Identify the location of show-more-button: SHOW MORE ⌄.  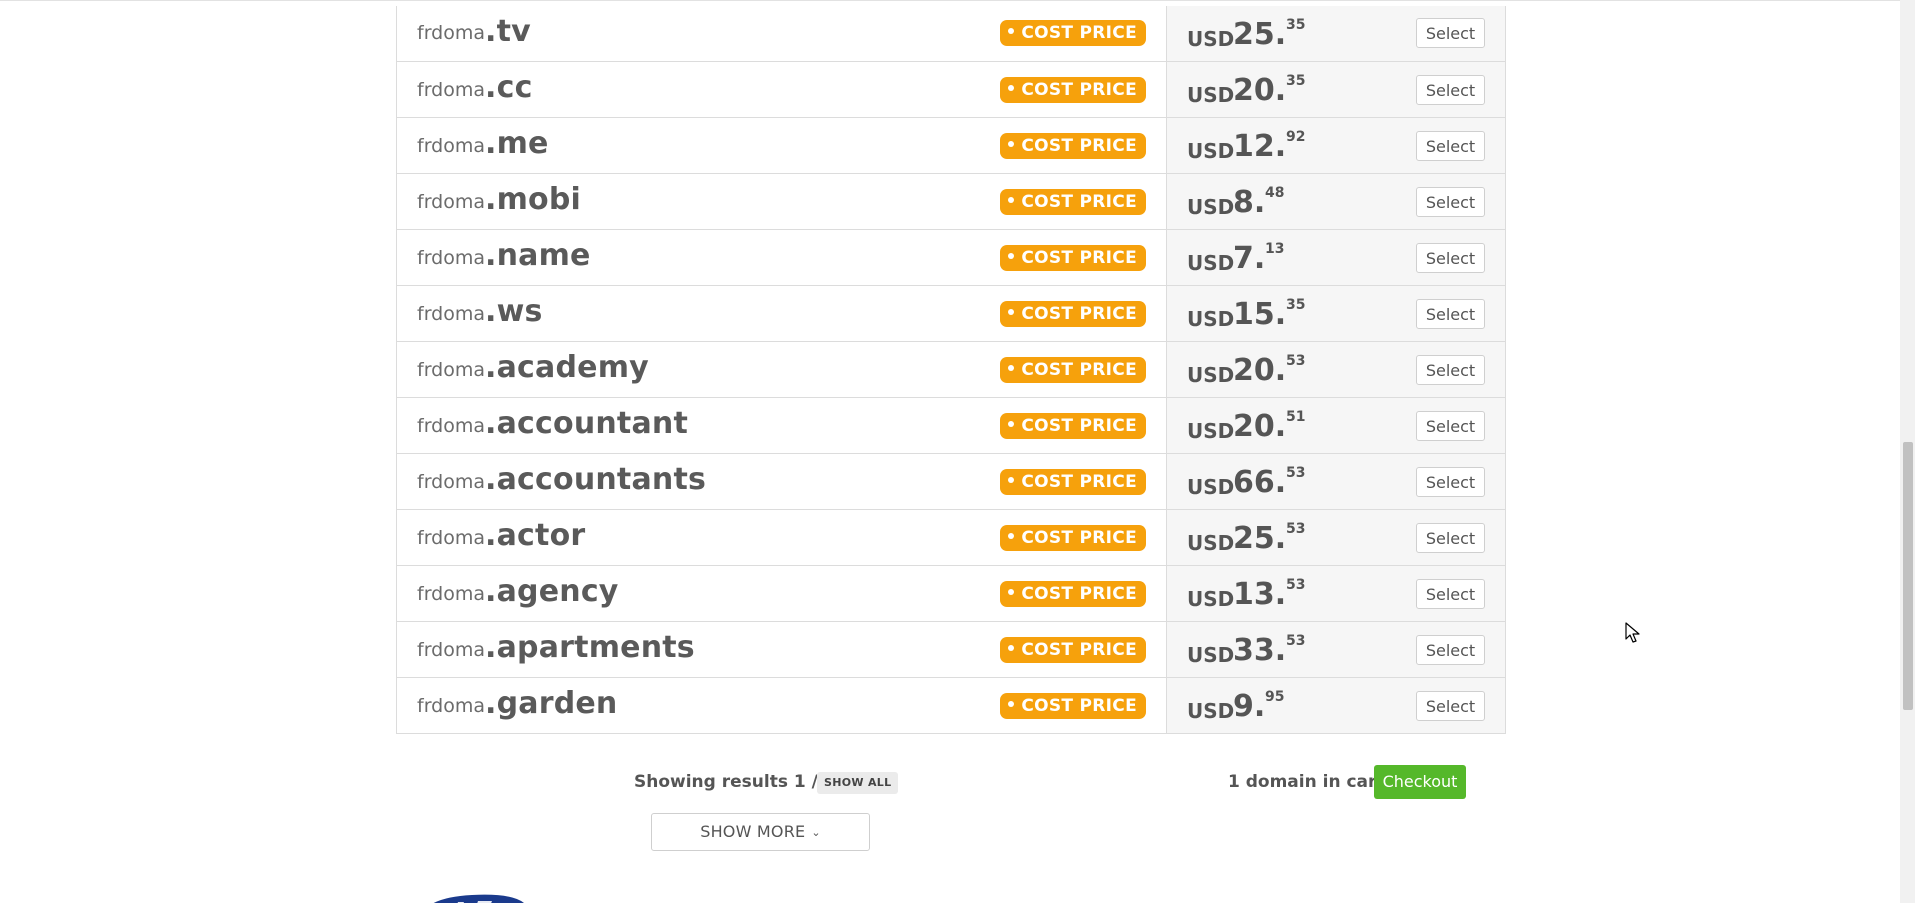
(760, 832).